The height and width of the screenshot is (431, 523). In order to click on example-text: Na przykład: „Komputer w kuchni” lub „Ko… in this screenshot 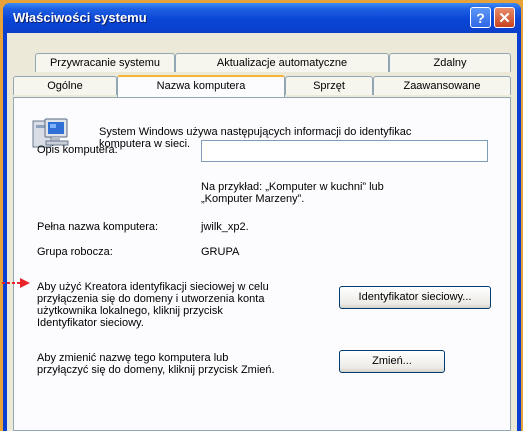, I will do `click(292, 193)`.